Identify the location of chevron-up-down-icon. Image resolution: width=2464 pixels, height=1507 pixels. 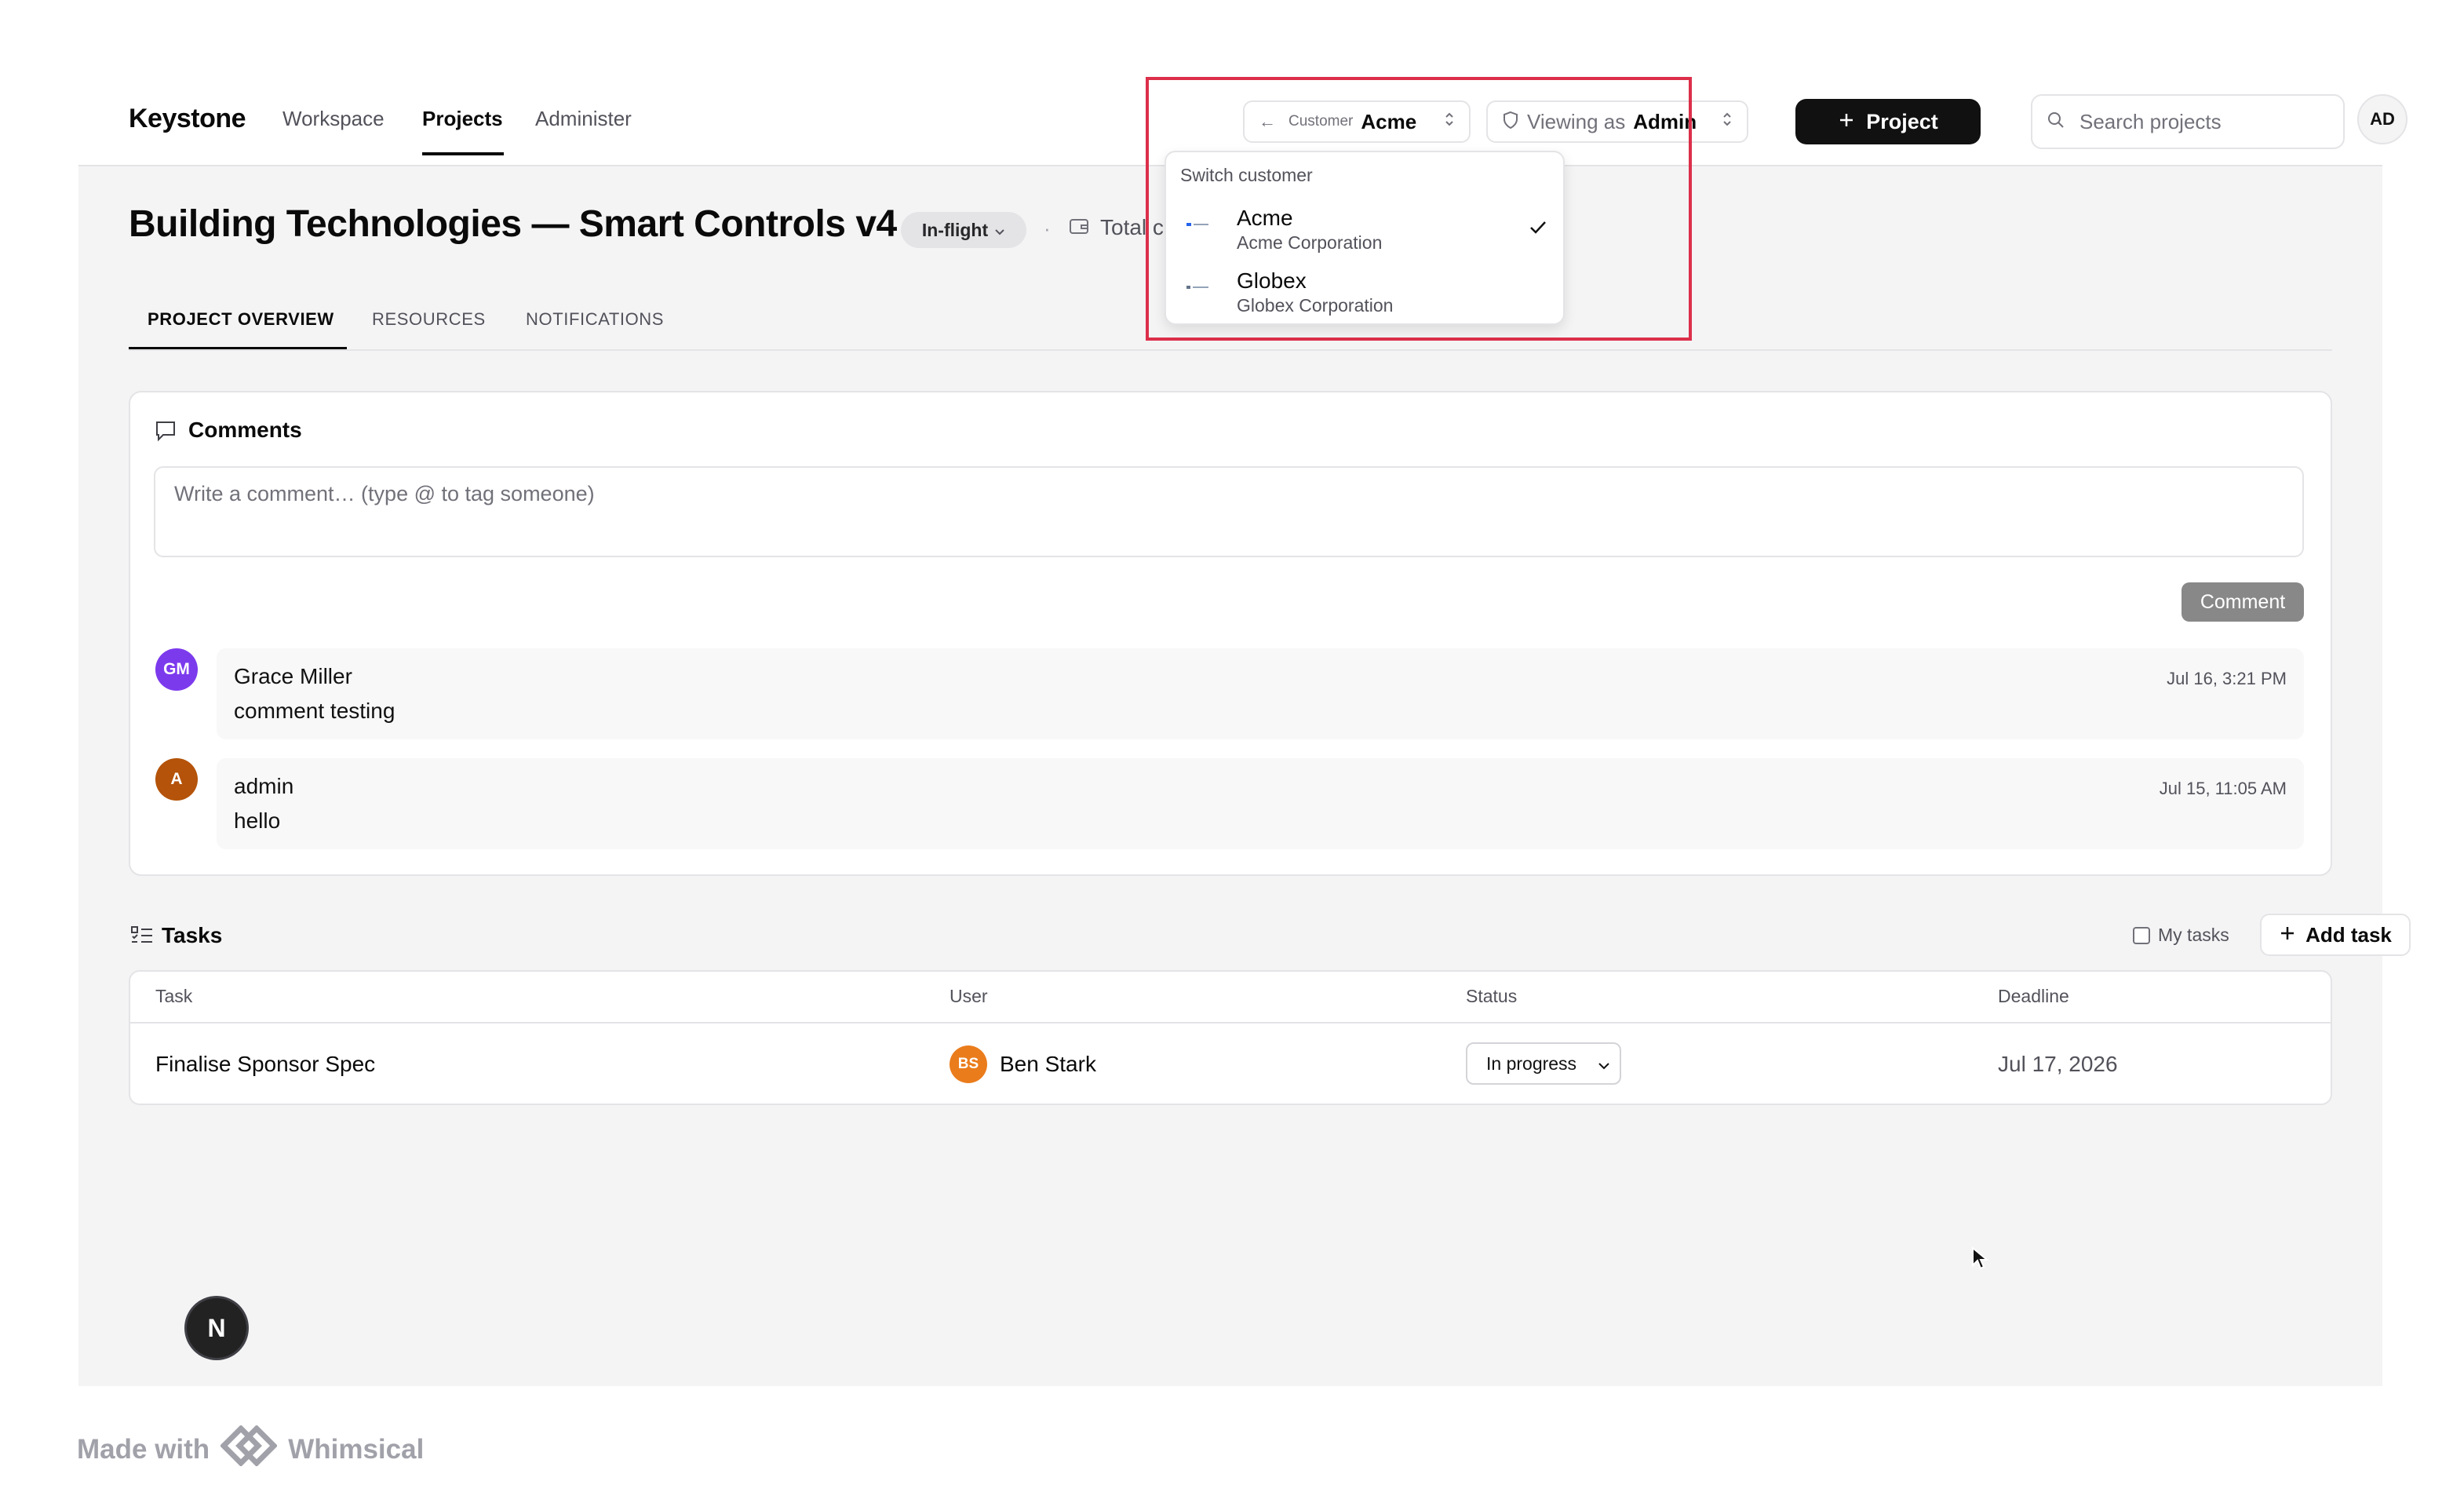
(1728, 122).